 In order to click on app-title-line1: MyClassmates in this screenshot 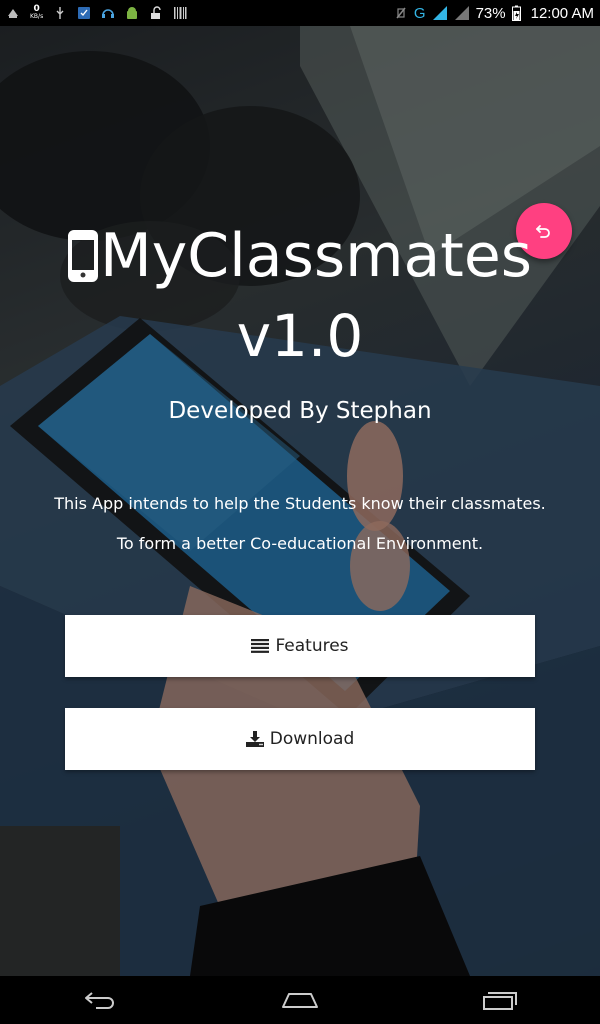, I will do `click(300, 256)`.